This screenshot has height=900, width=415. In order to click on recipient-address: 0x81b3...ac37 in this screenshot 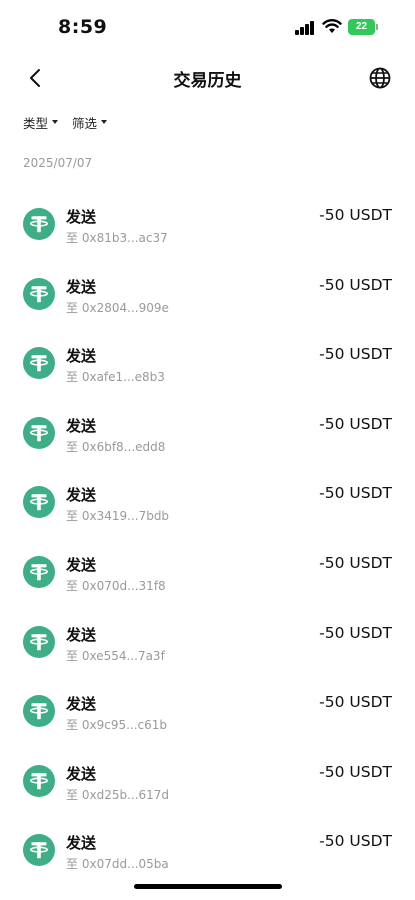, I will do `click(124, 238)`.